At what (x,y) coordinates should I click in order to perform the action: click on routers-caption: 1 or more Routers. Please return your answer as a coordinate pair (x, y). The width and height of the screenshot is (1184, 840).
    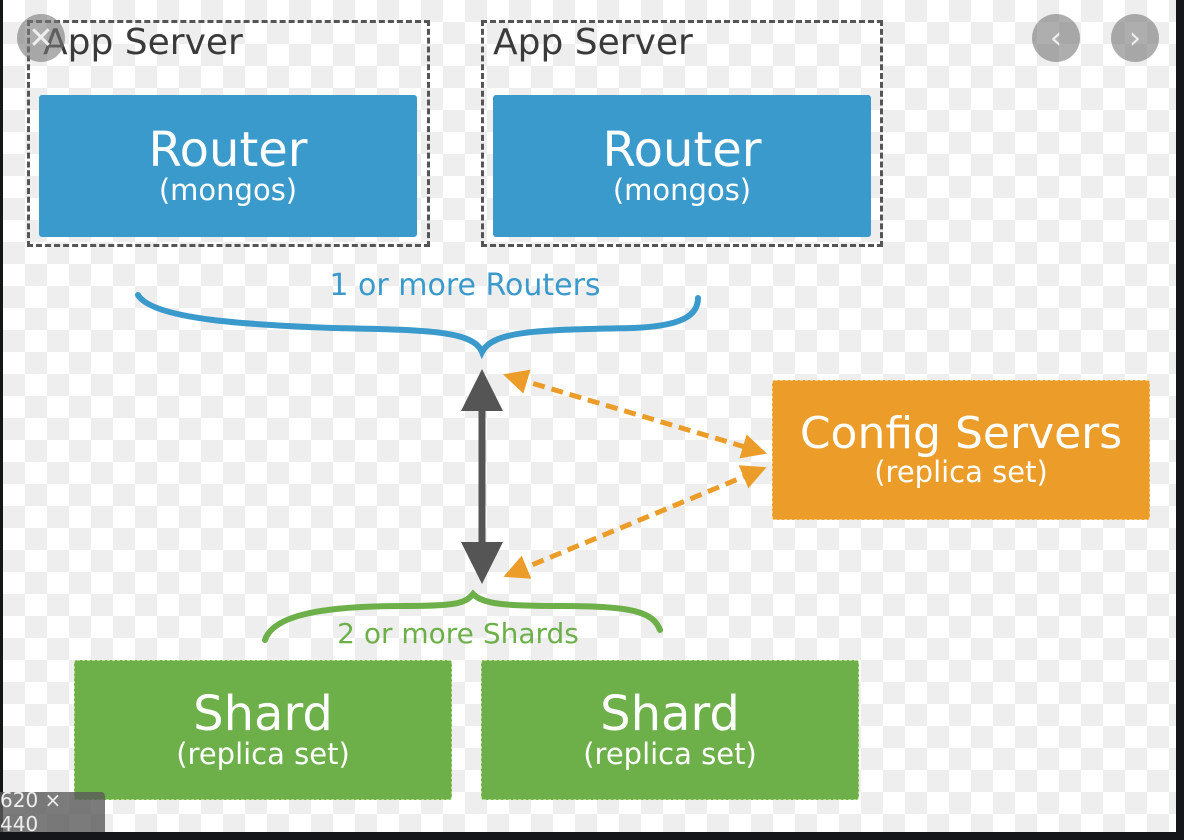
    Looking at the image, I should click on (465, 285).